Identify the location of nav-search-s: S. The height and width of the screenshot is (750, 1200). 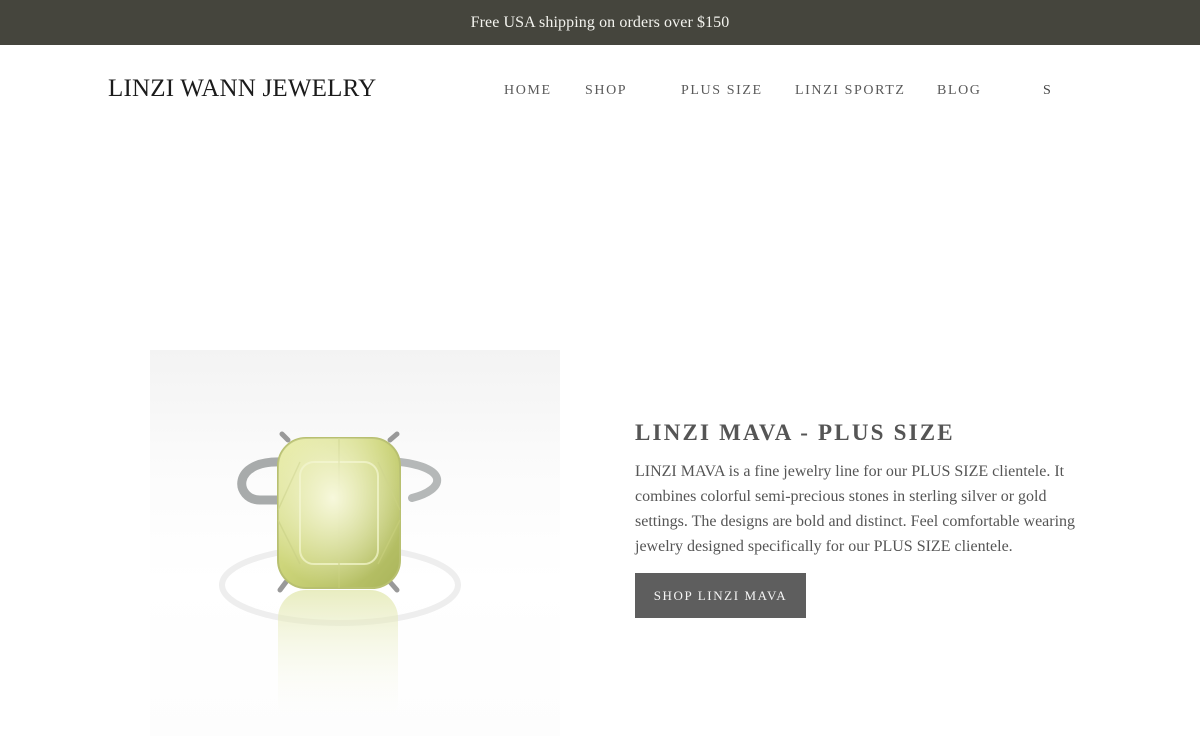
(1047, 91).